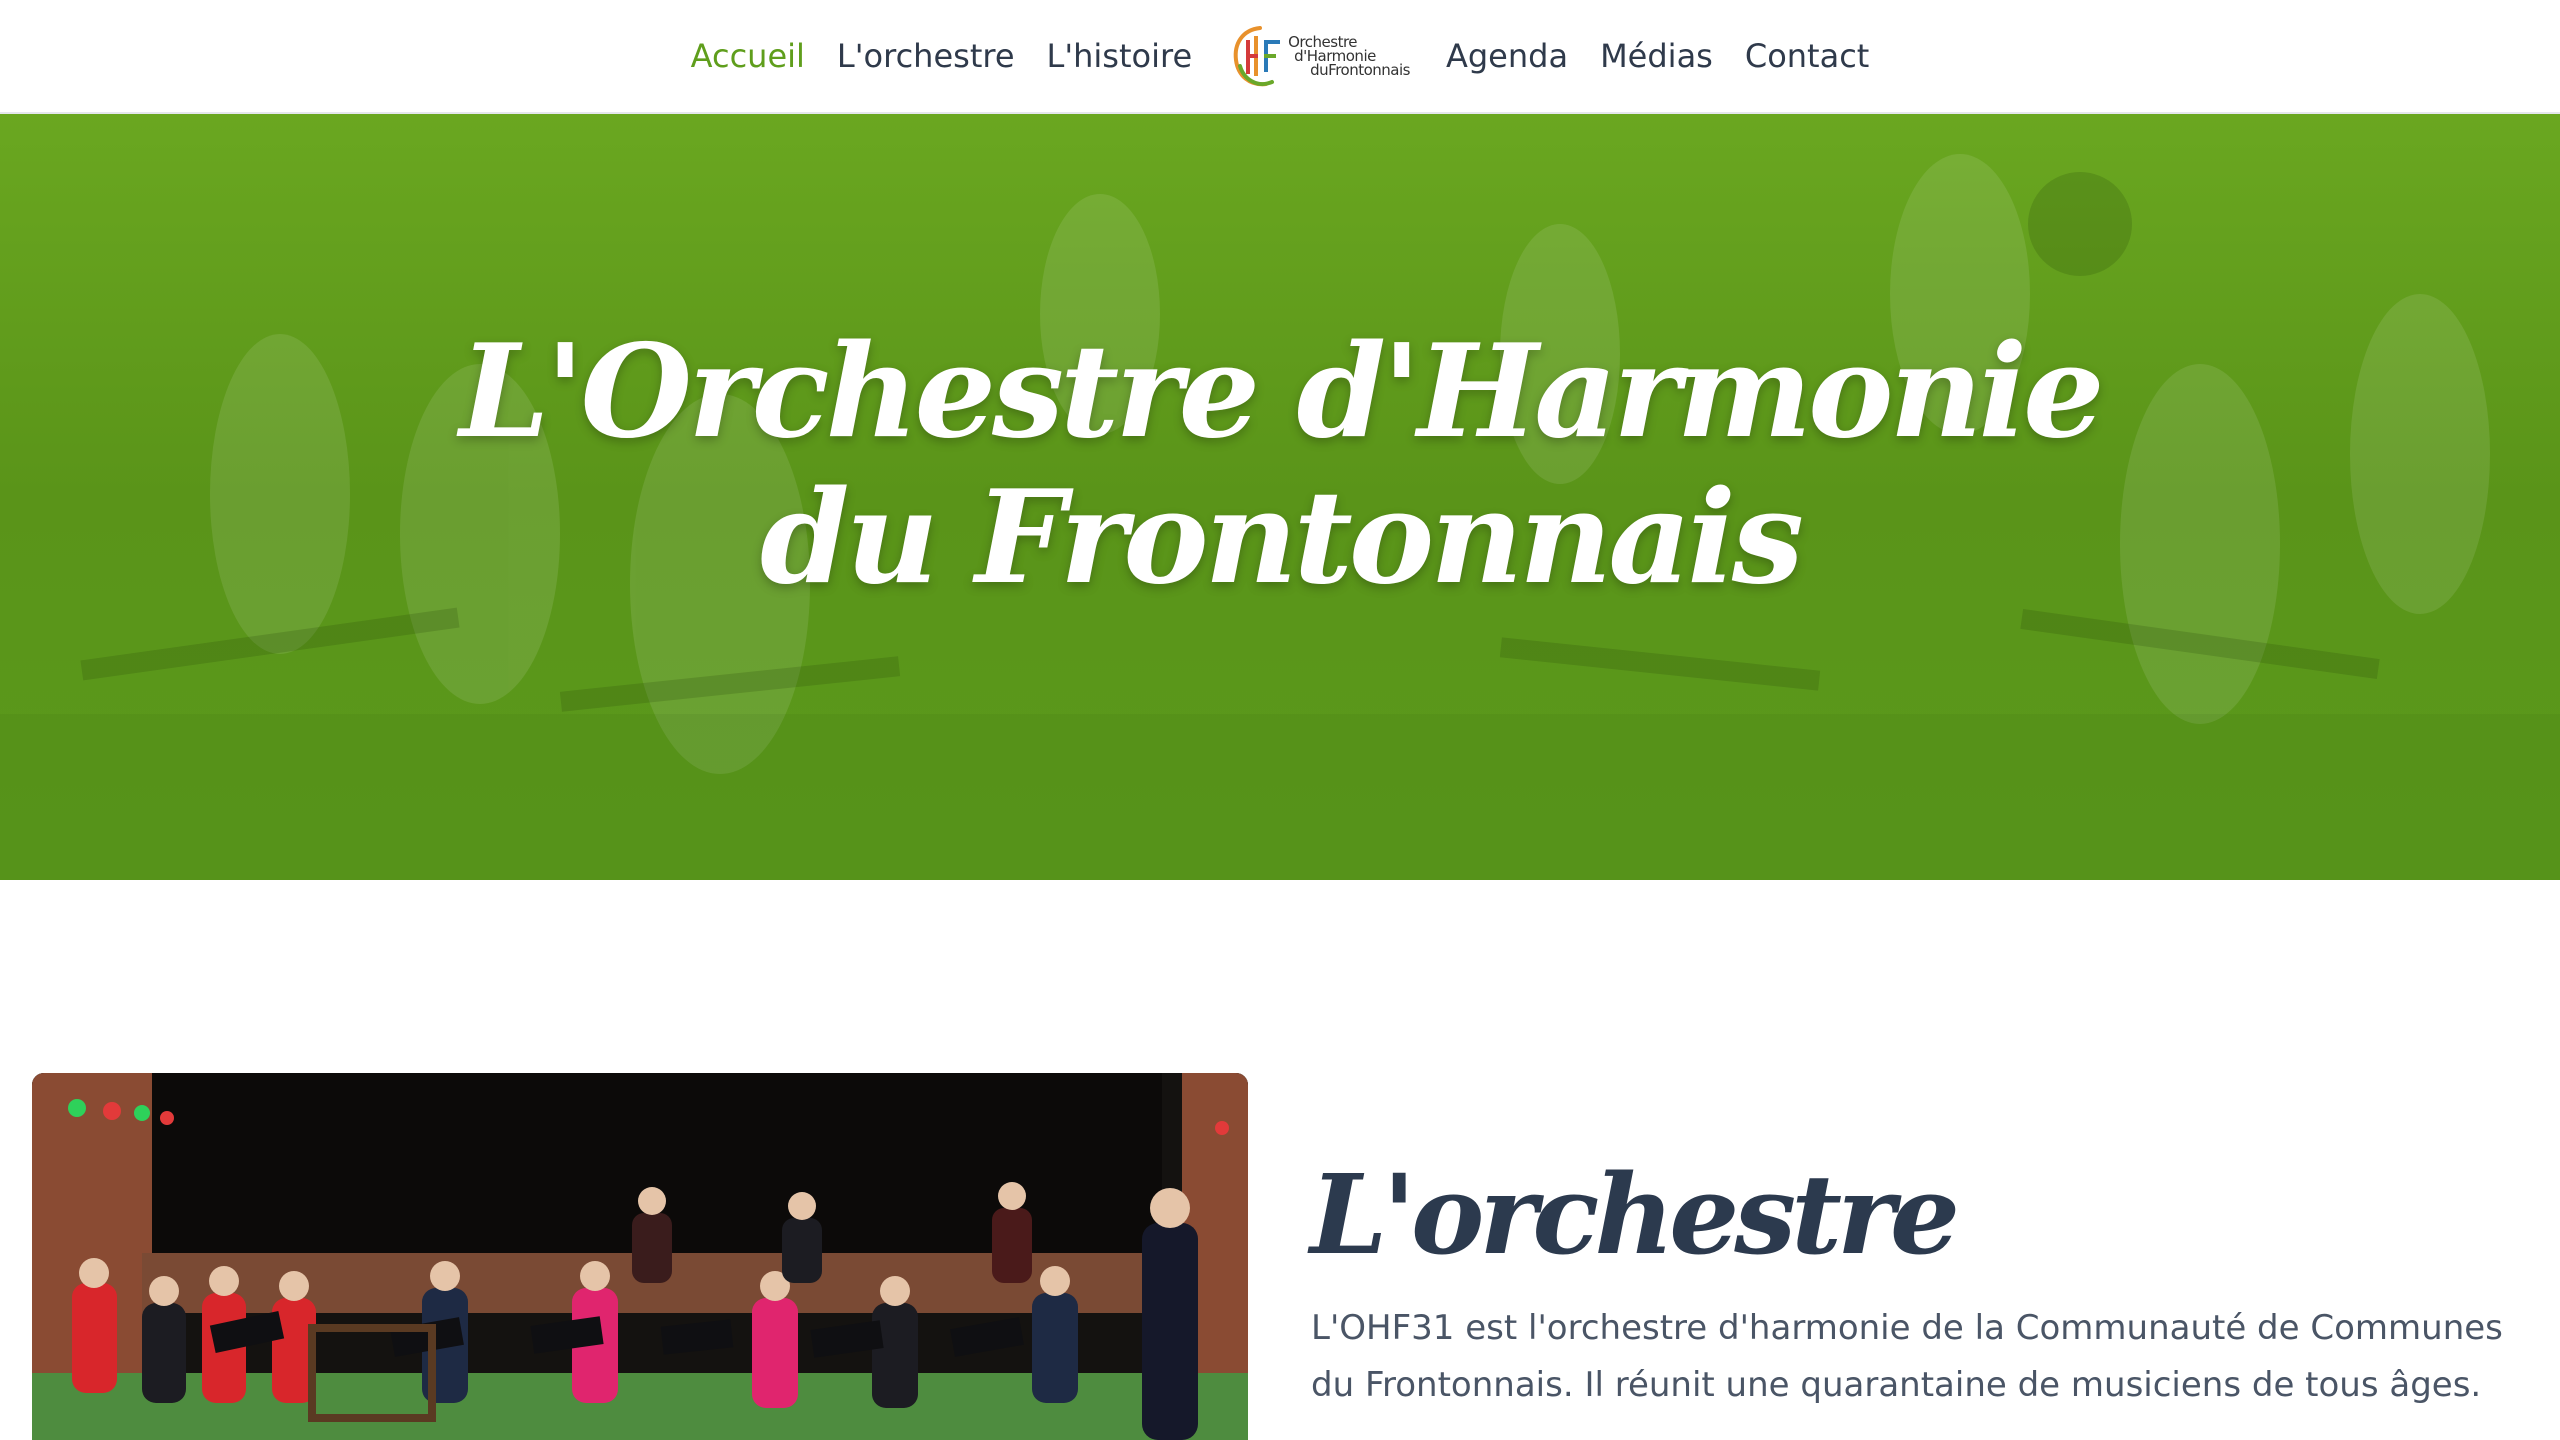 The height and width of the screenshot is (1440, 2560). I want to click on nav-link-agenda: Agenda, so click(1507, 56).